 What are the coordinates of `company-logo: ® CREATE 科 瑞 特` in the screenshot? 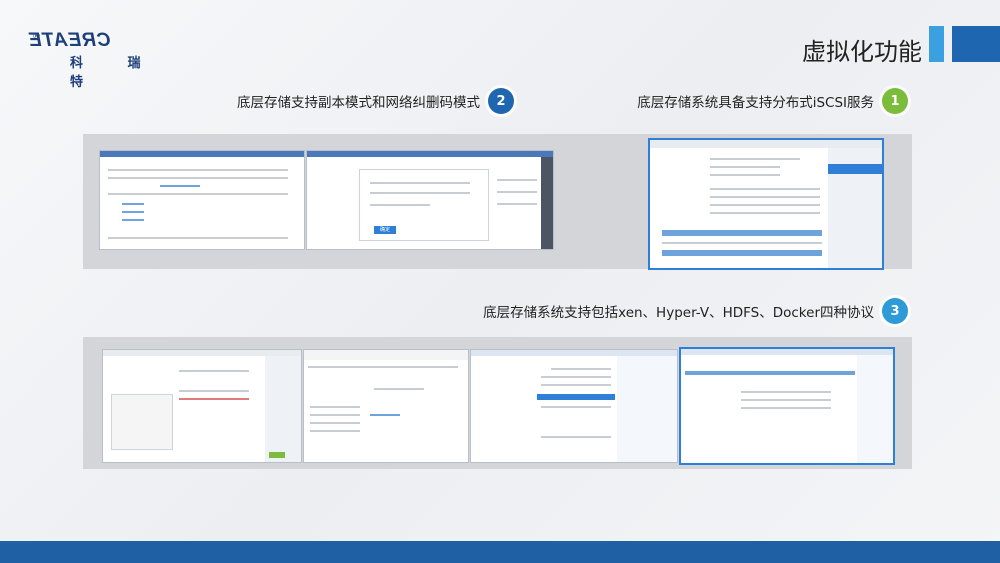 It's located at (98, 60).